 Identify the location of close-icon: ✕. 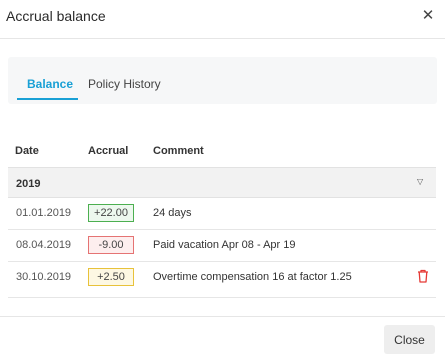
(428, 16).